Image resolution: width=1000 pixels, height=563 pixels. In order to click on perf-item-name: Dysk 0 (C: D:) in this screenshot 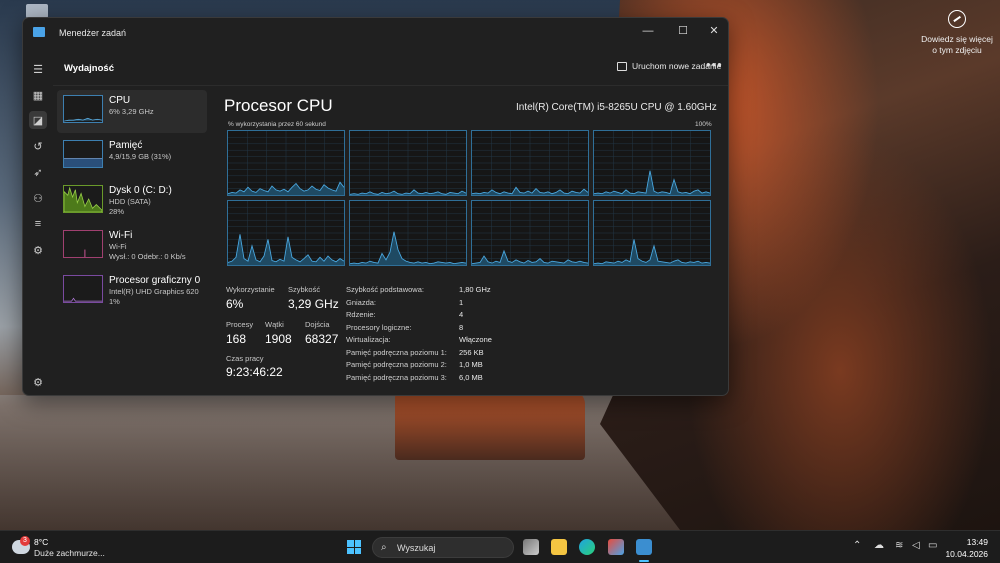, I will do `click(140, 190)`.